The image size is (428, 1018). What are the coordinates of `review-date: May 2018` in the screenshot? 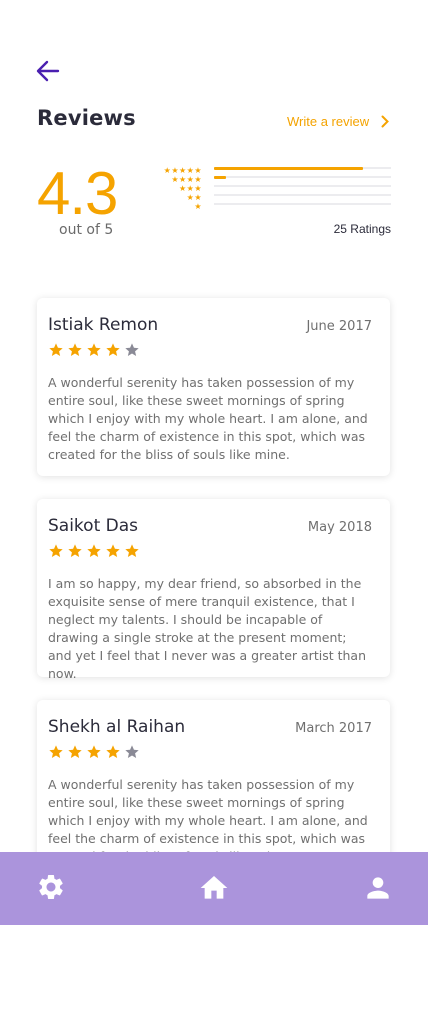 It's located at (339, 527).